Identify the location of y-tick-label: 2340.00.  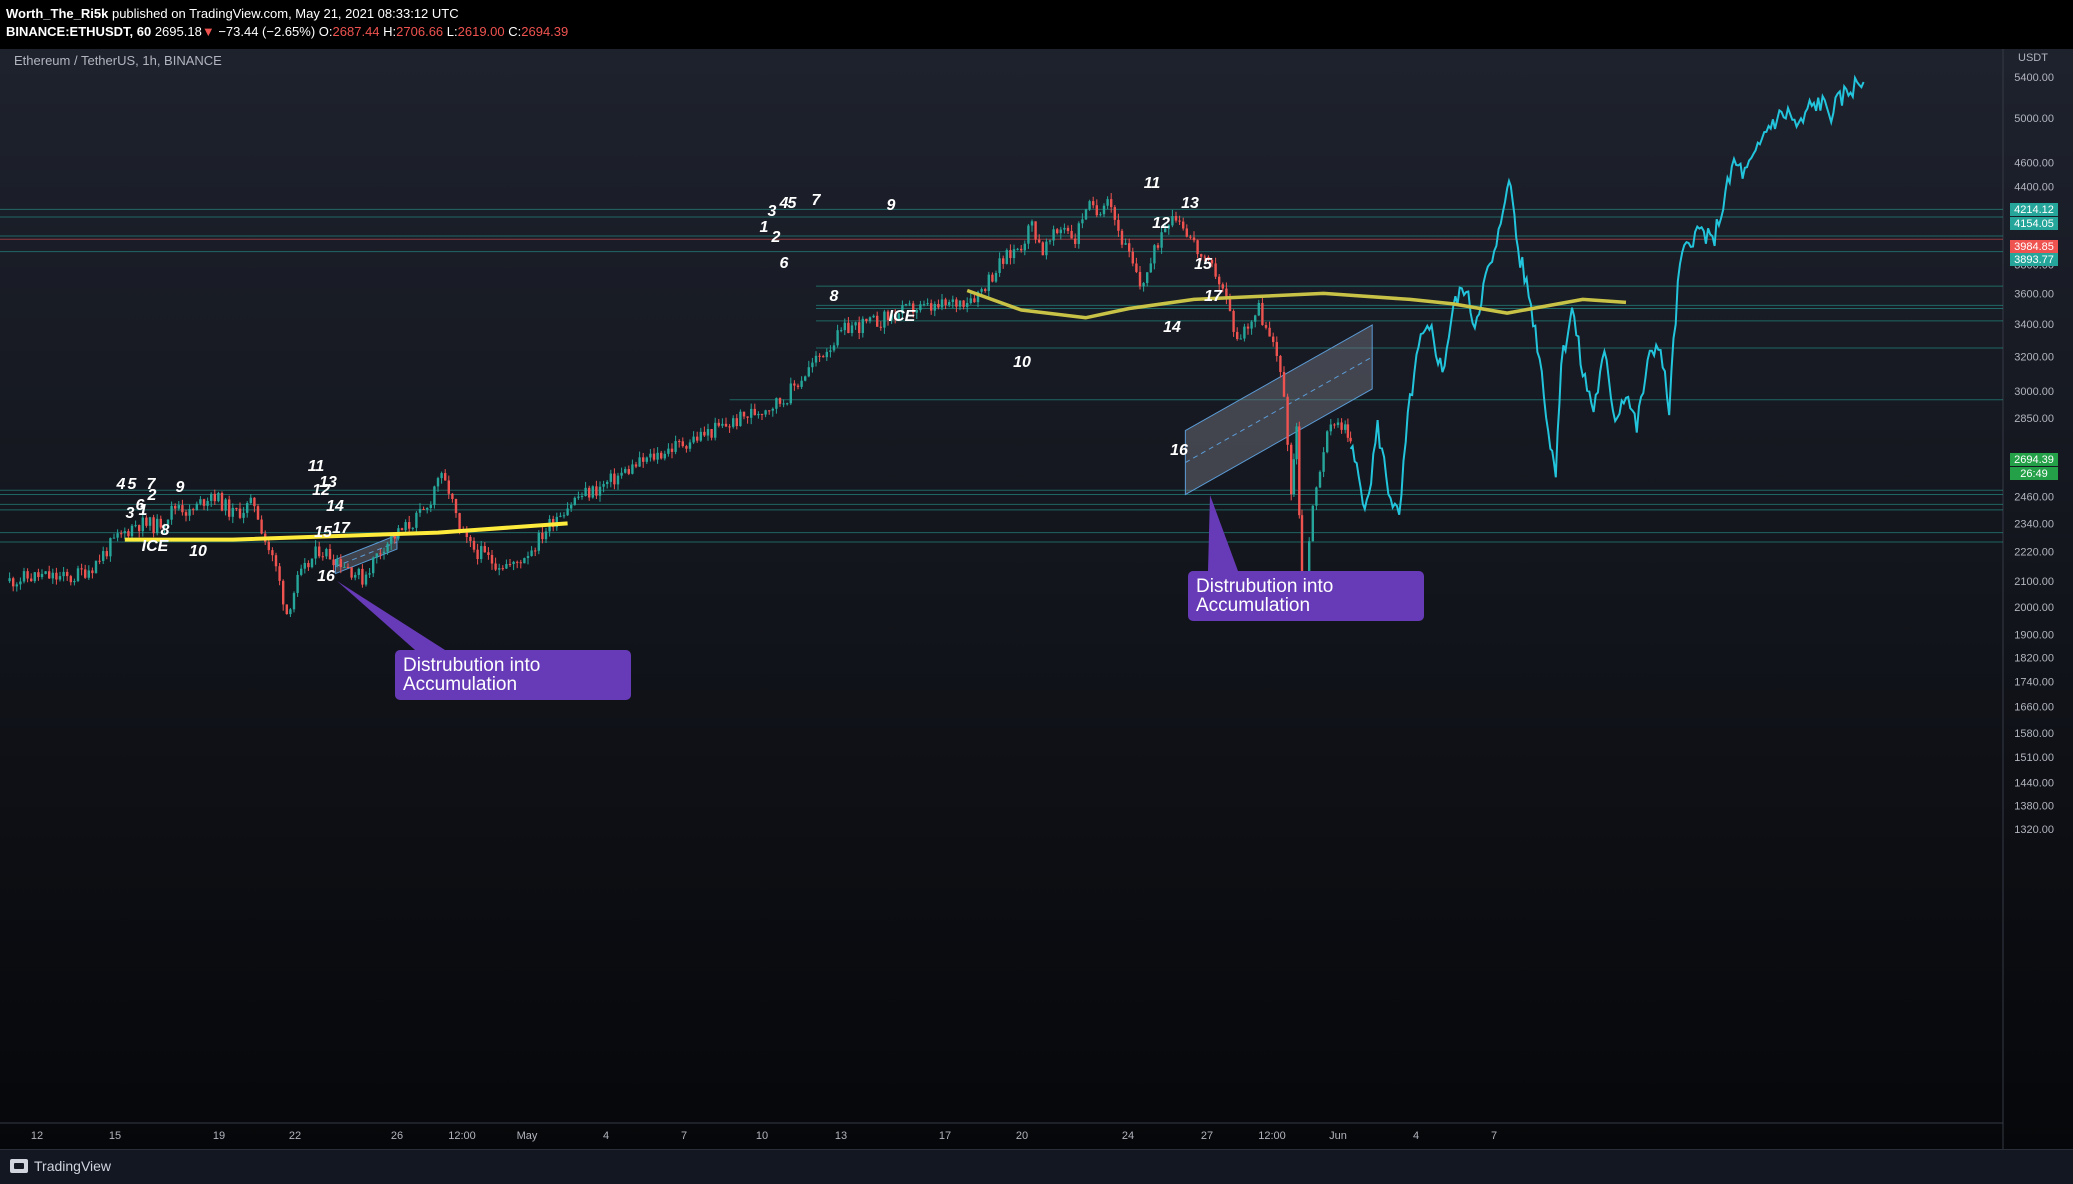
(2034, 524).